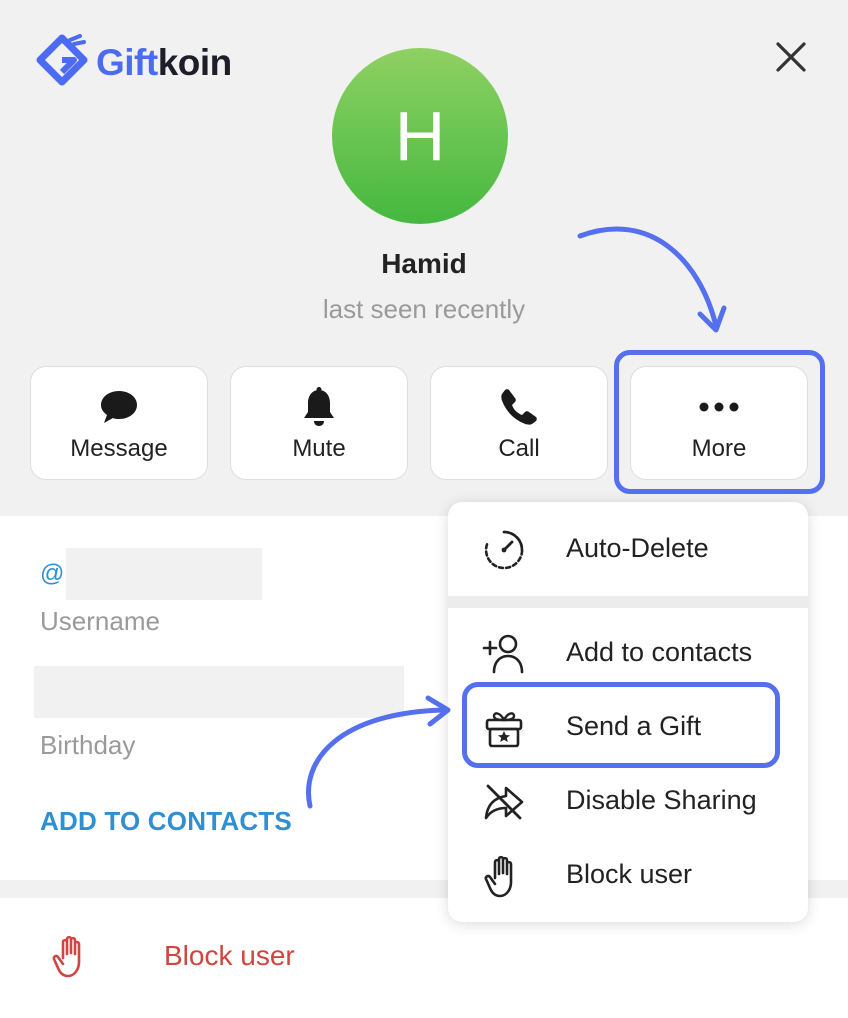  What do you see at coordinates (424, 309) in the screenshot?
I see `profile-status: last seen recently` at bounding box center [424, 309].